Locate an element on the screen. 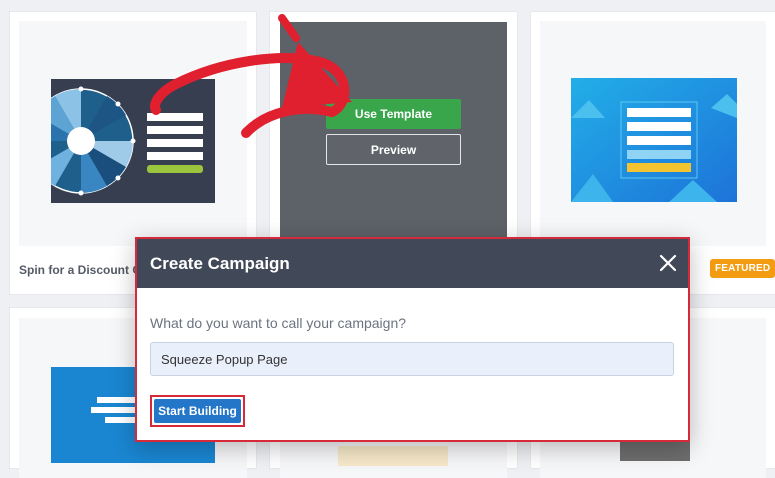 The height and width of the screenshot is (478, 775). modal-header: Create Campaign is located at coordinates (412, 263).